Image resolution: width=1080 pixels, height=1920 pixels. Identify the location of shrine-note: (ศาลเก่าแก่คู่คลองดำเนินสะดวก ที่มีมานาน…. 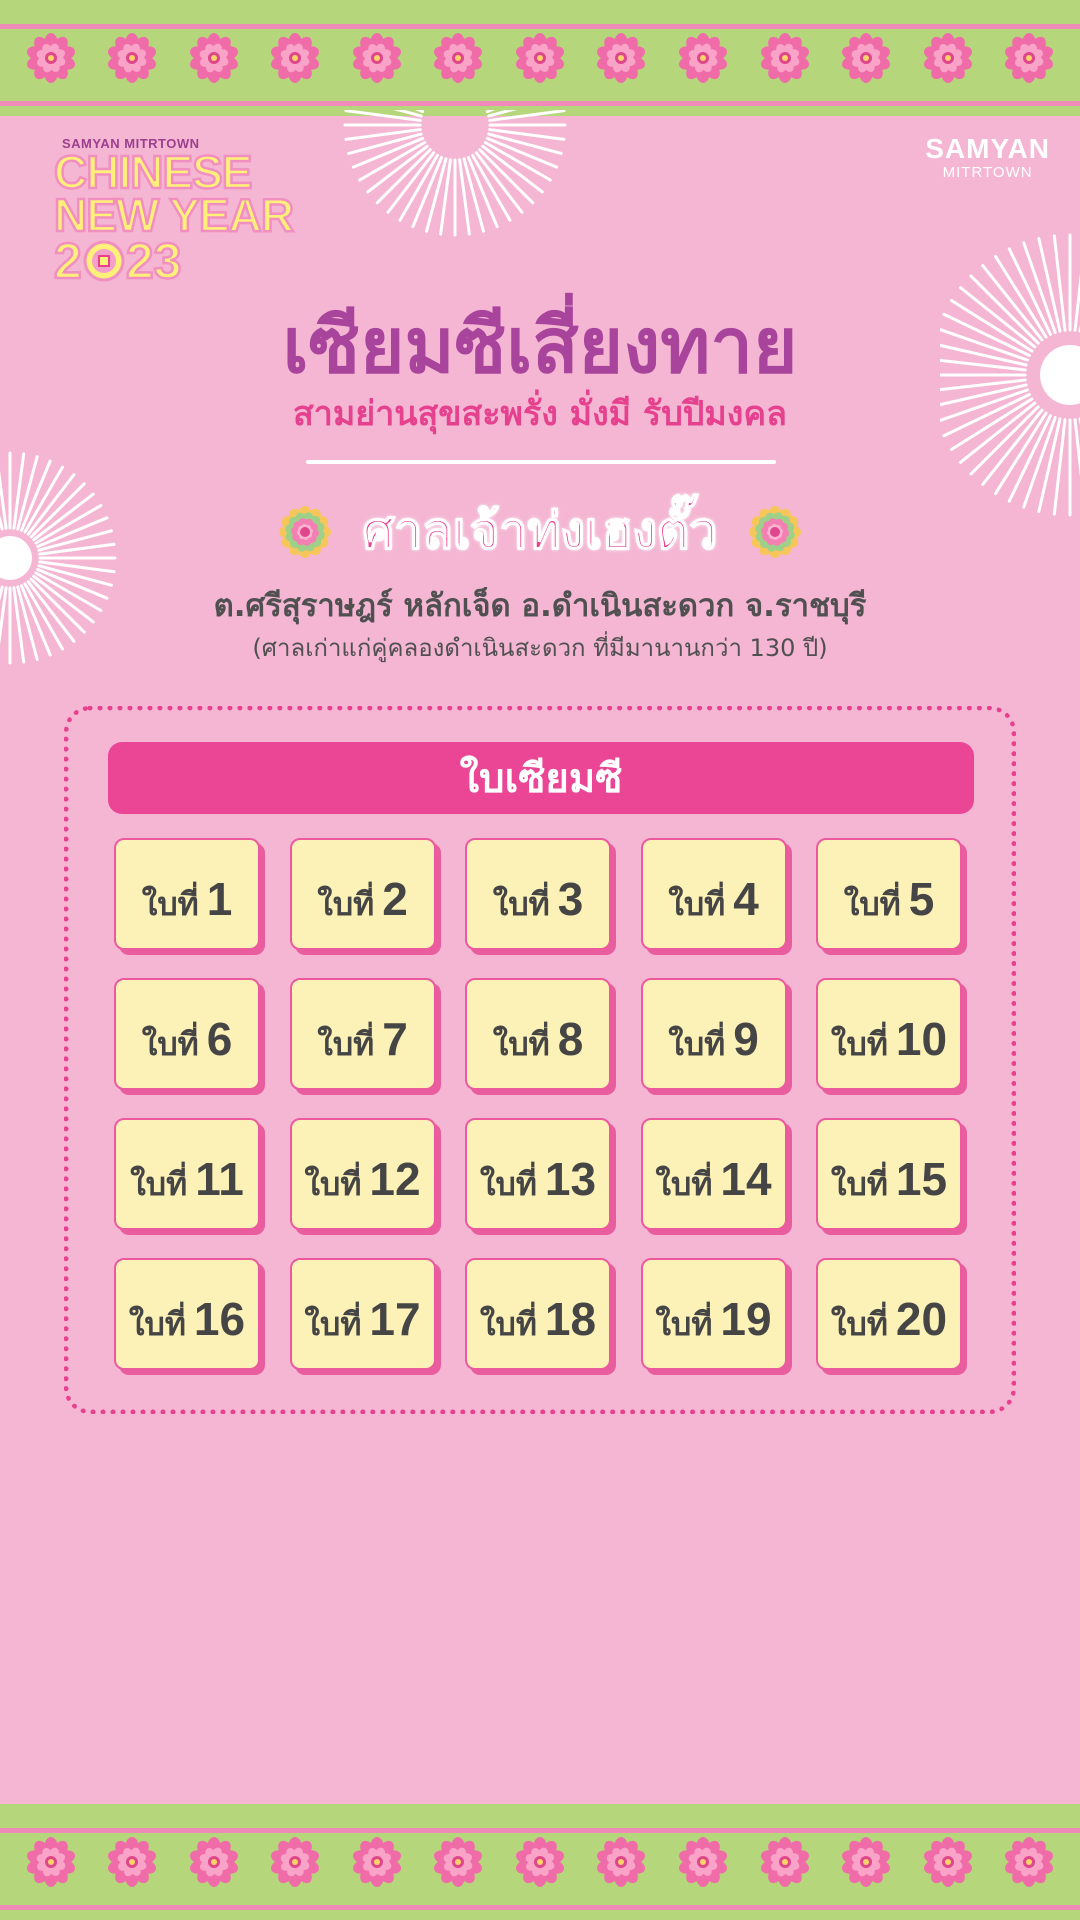
(540, 648).